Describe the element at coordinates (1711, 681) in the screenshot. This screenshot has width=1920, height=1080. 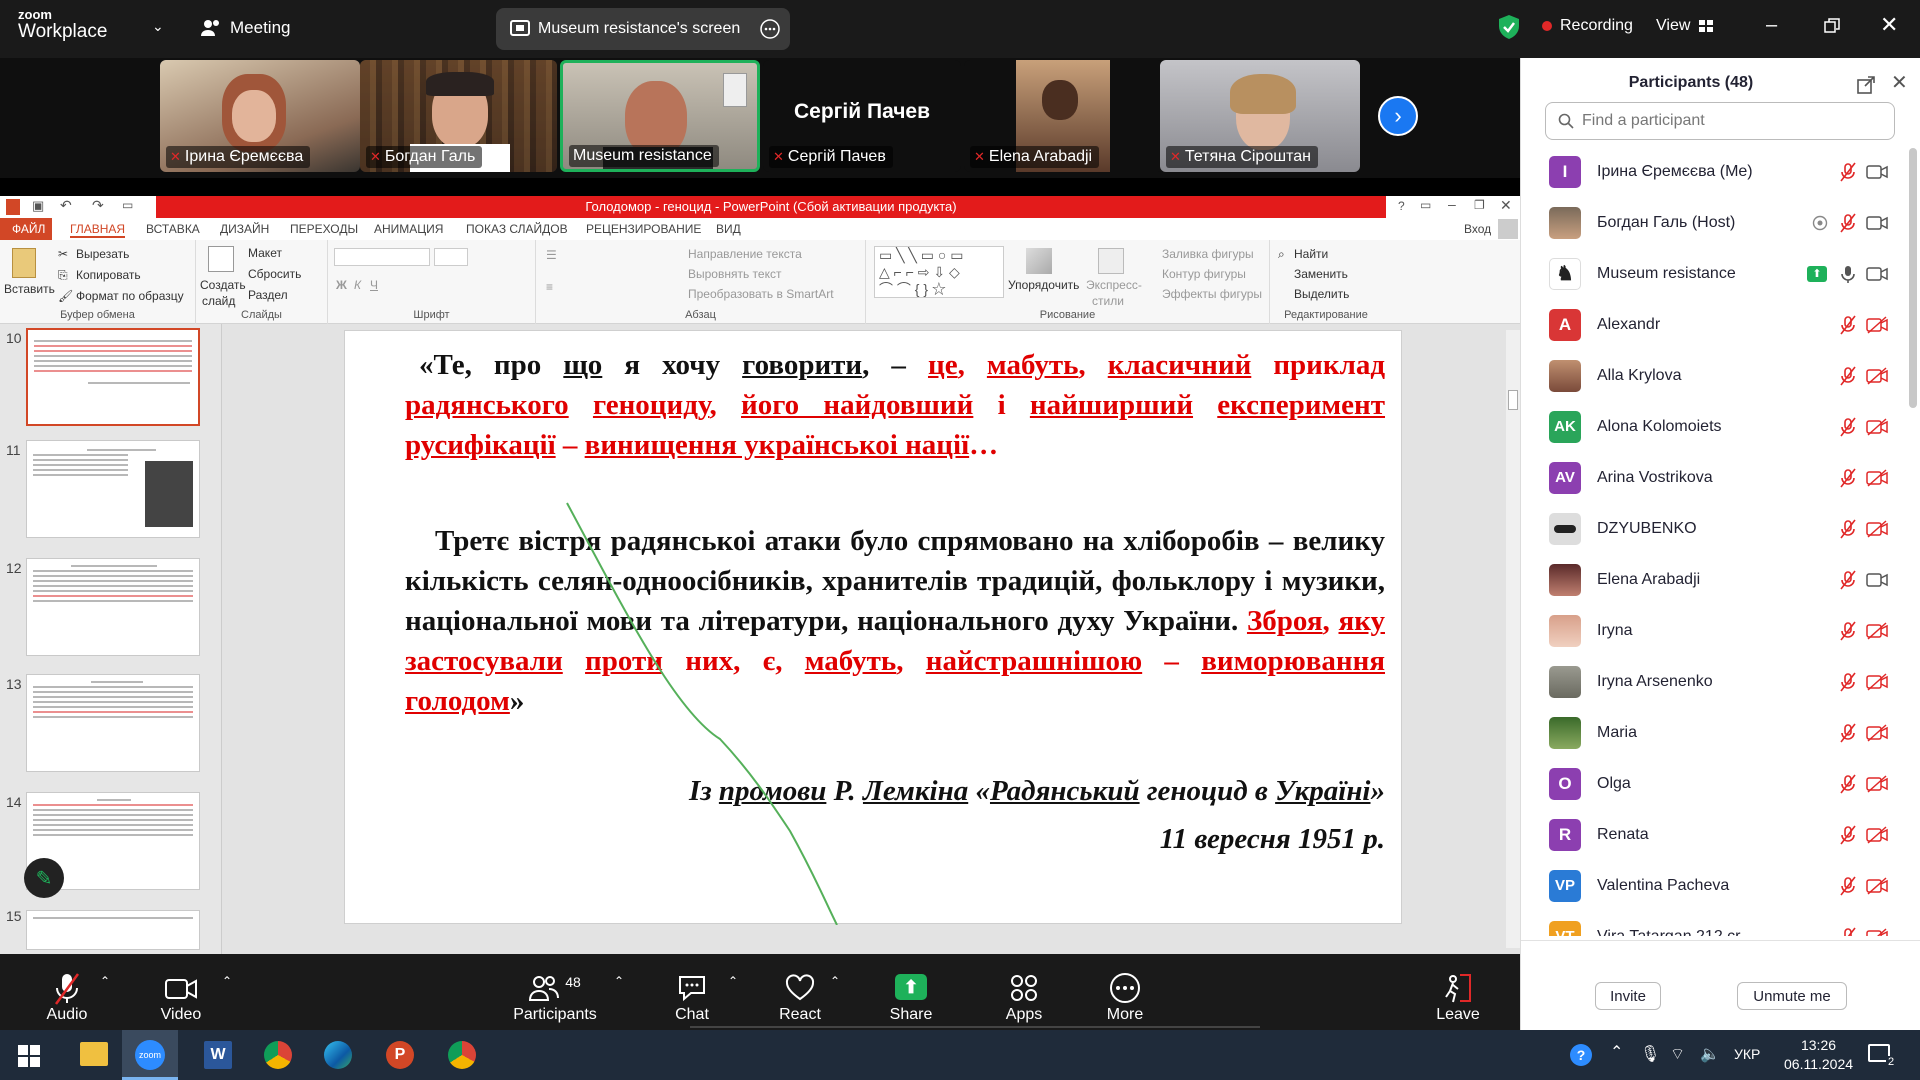
I see `participant-row: Iryna Arsenenko` at that location.